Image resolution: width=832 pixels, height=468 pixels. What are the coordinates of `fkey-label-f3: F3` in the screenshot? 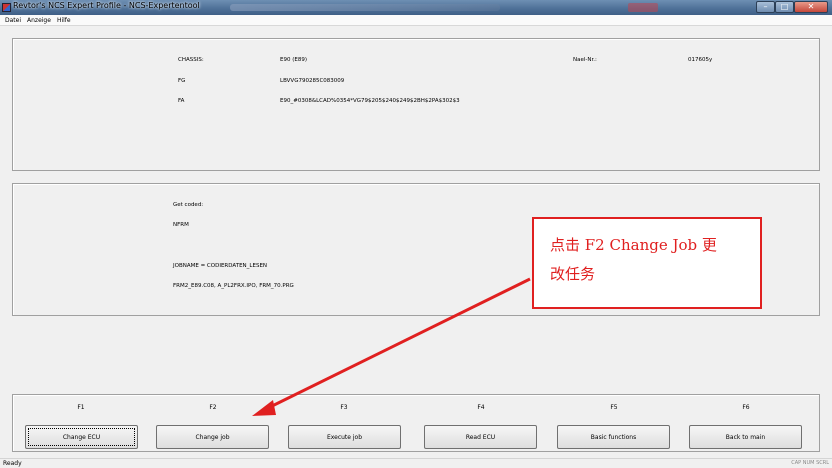 It's located at (344, 407).